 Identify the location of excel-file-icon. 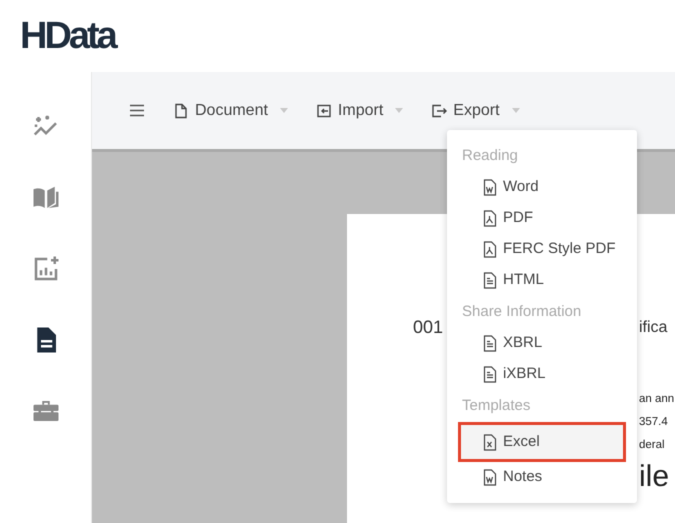
(490, 442).